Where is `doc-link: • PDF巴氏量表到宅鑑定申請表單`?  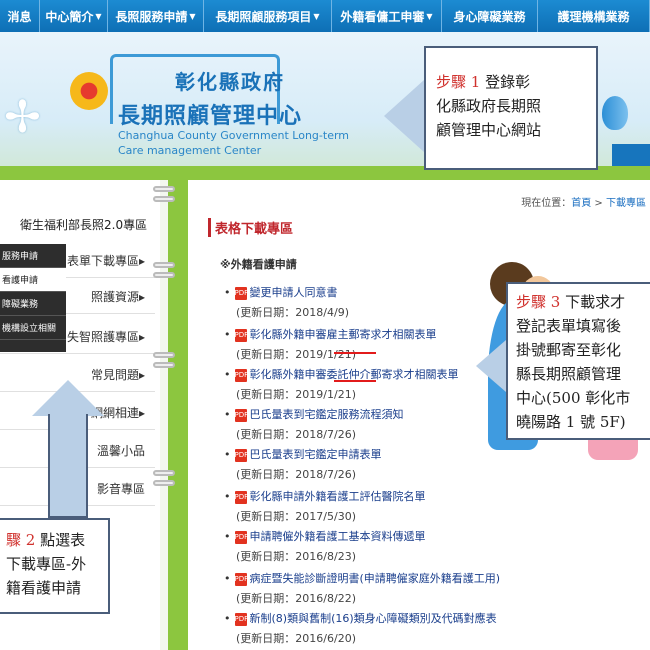
doc-link: • PDF巴氏量表到宅鑑定申請表單 is located at coordinates (303, 454).